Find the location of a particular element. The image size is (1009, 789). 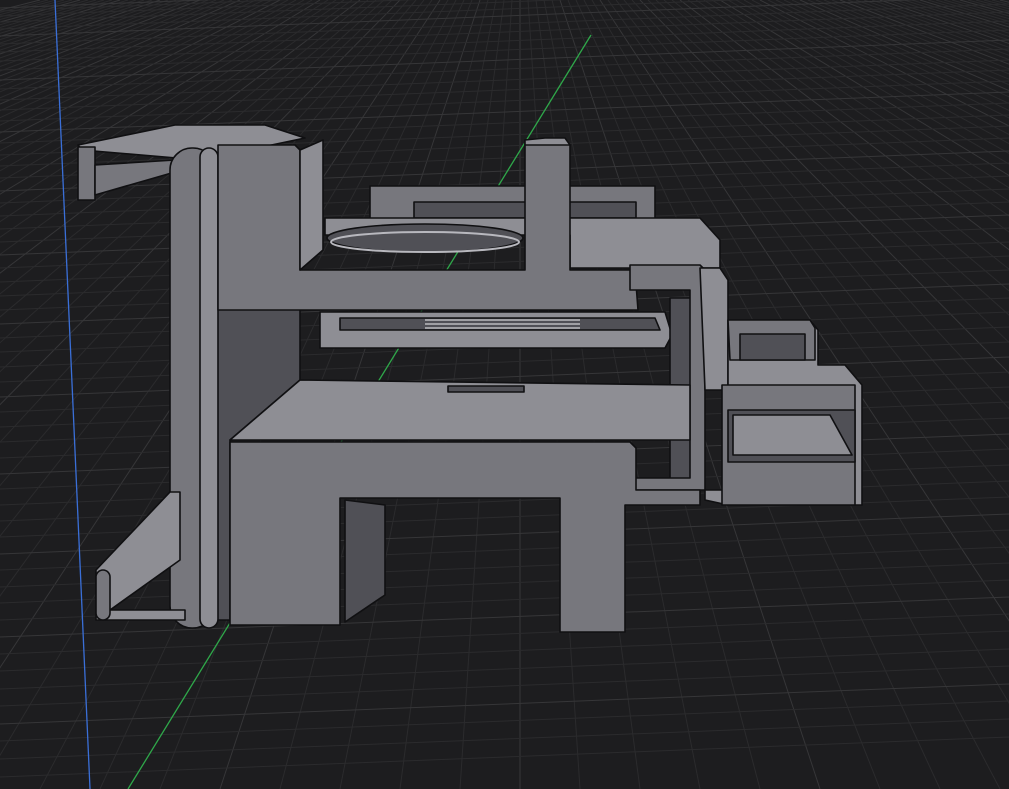

circular-cutout is located at coordinates (425, 238).